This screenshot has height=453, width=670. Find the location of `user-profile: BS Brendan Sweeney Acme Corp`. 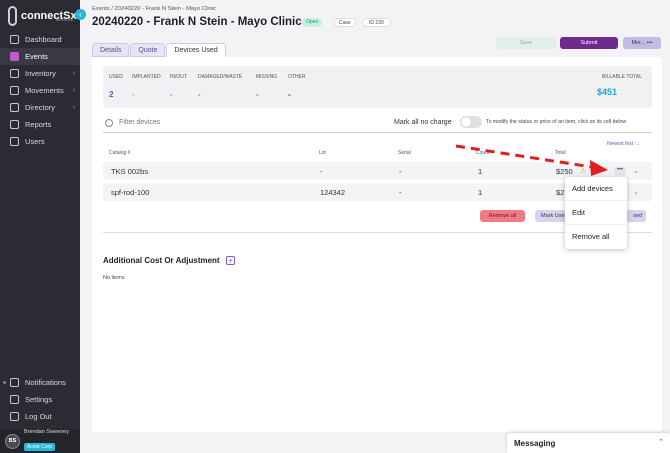

user-profile: BS Brendan Sweeney Acme Corp is located at coordinates (40, 441).